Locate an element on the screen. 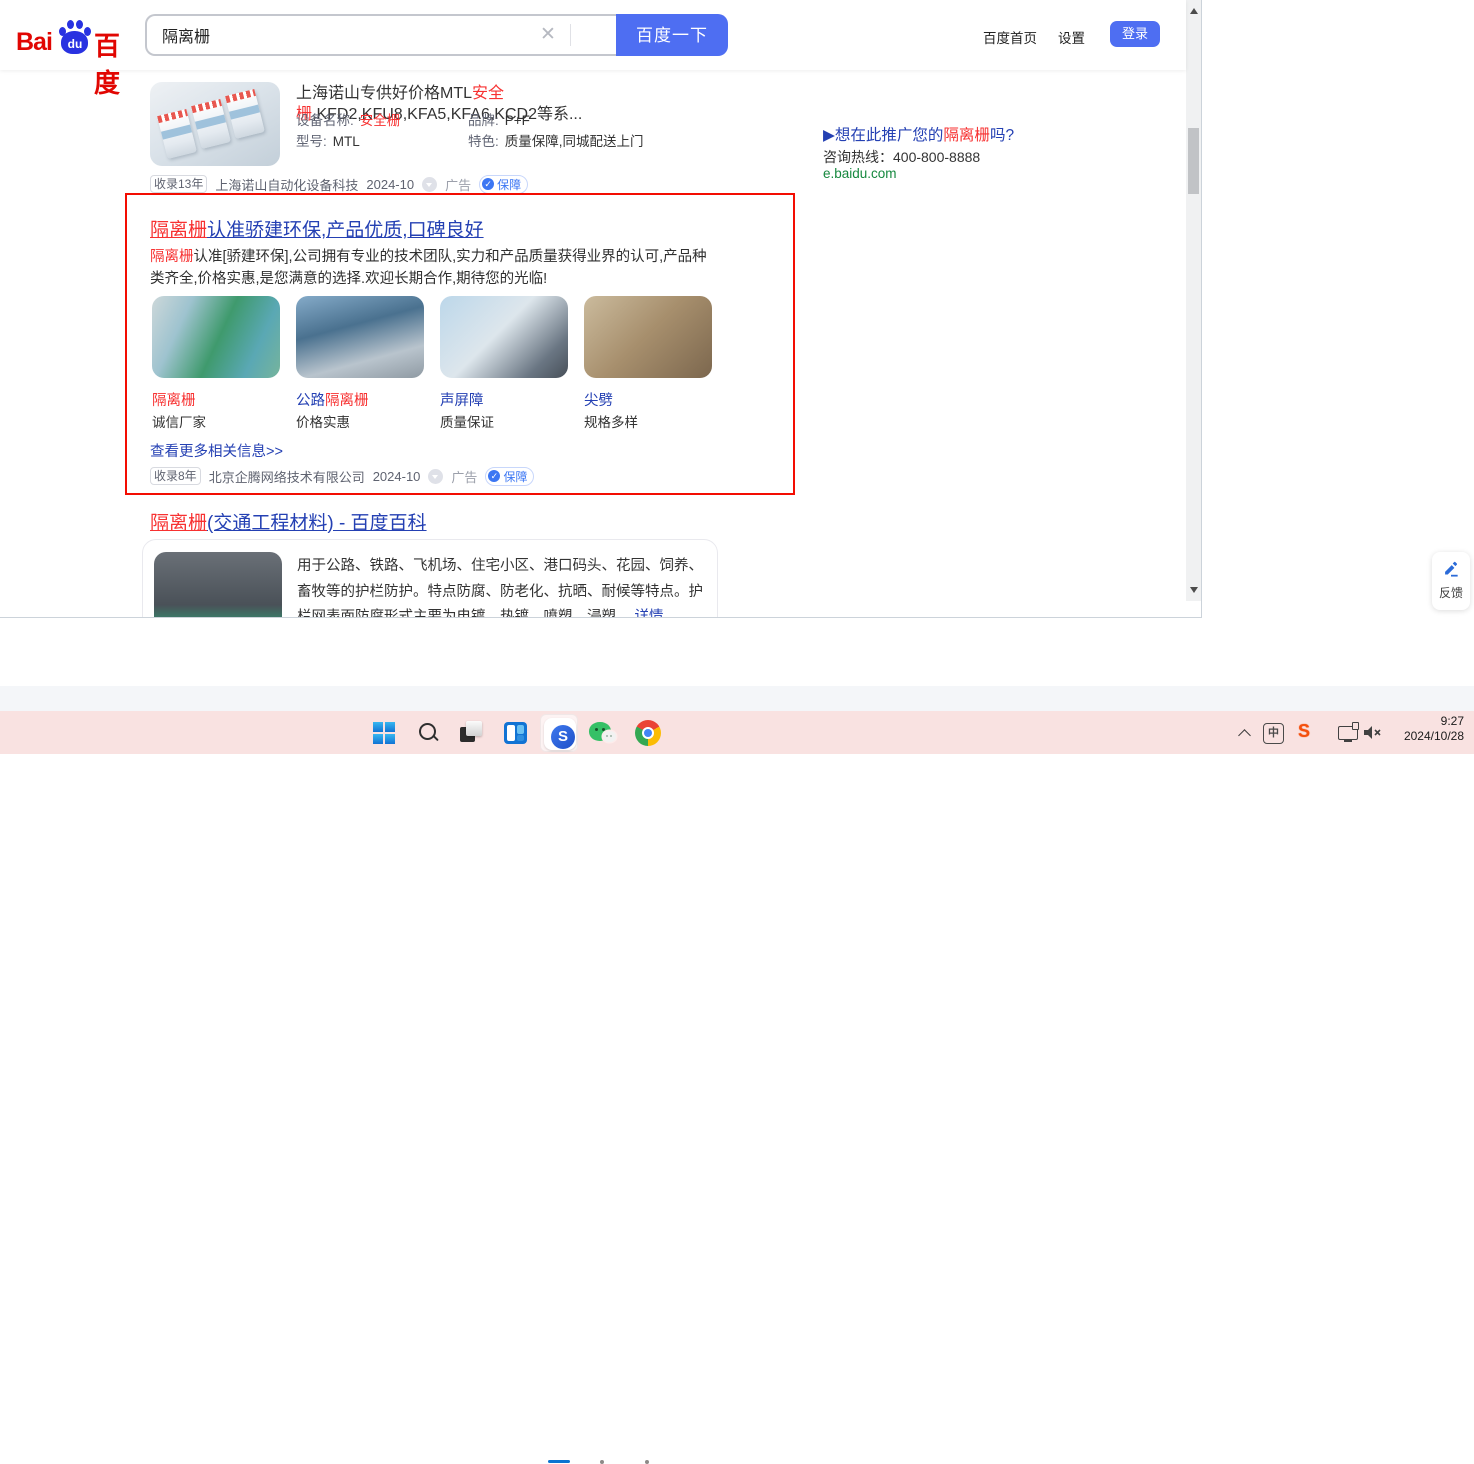  feedback-label: 反馈 is located at coordinates (1450, 593).